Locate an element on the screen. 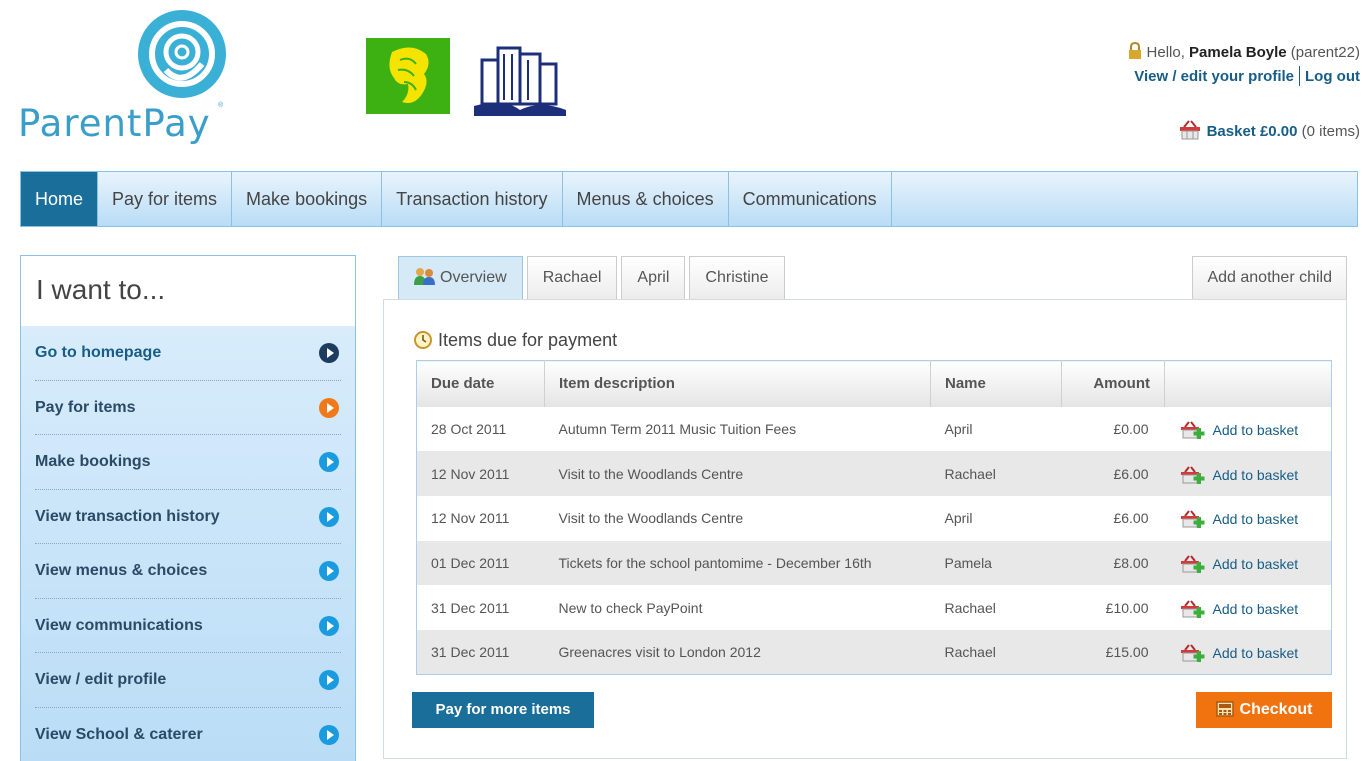 The width and height of the screenshot is (1362, 761). nav-communications: Communications is located at coordinates (810, 199).